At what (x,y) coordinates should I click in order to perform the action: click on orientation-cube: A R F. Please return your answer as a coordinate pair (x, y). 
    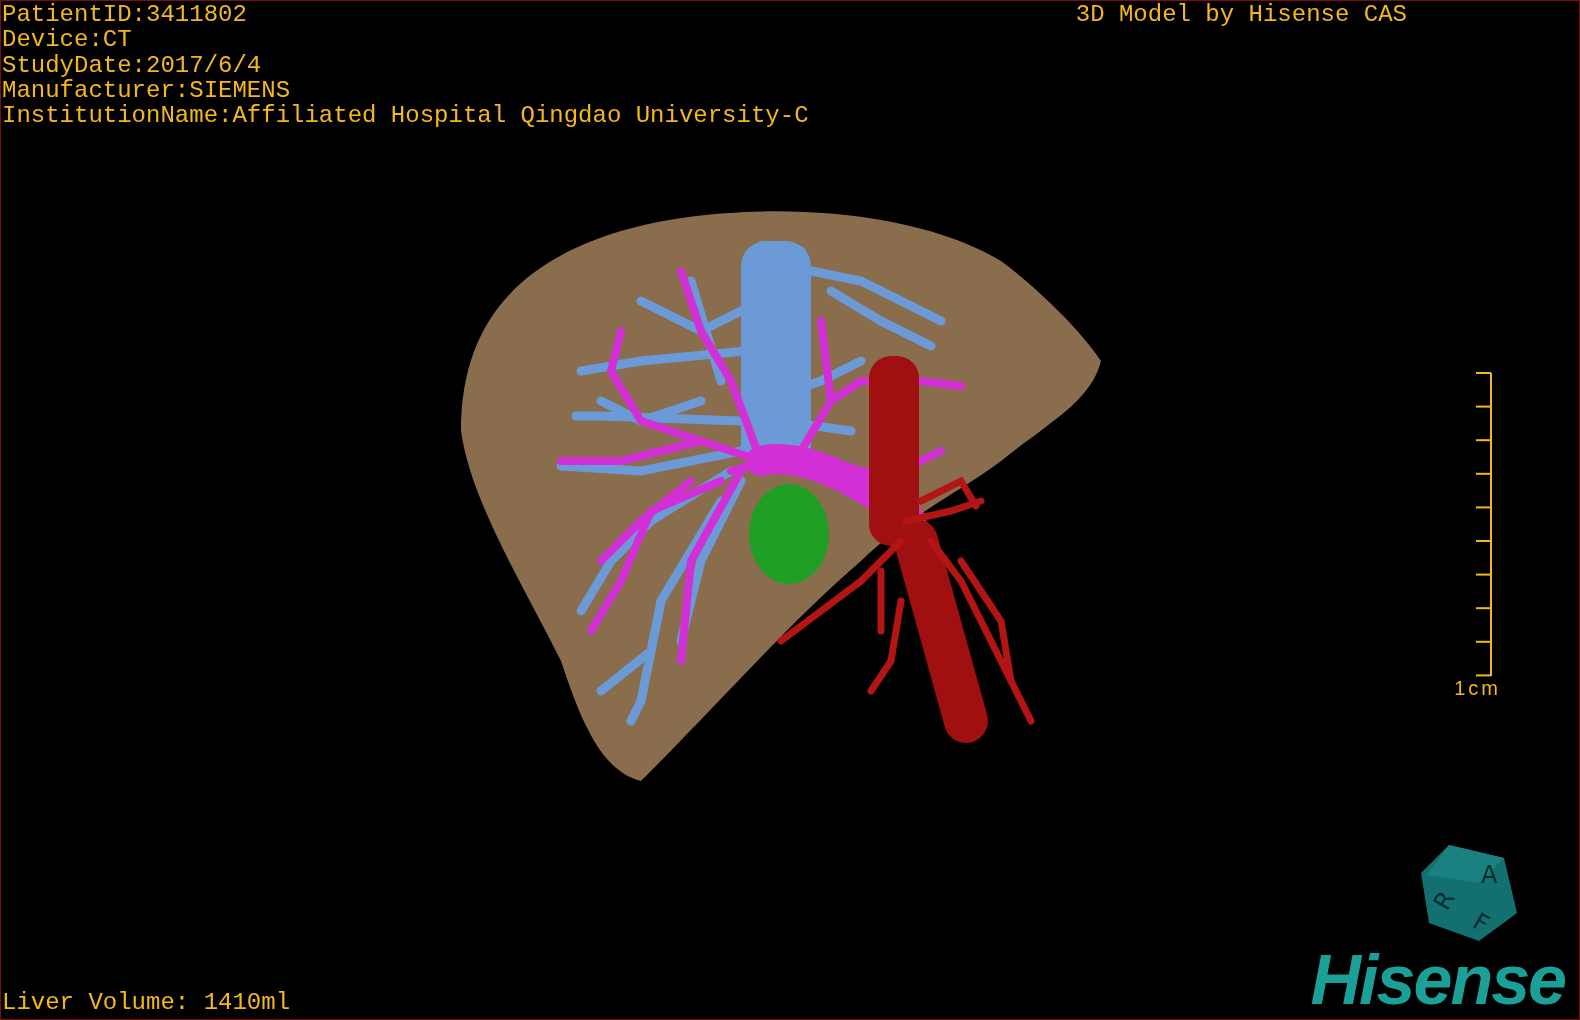
    Looking at the image, I should click on (1469, 893).